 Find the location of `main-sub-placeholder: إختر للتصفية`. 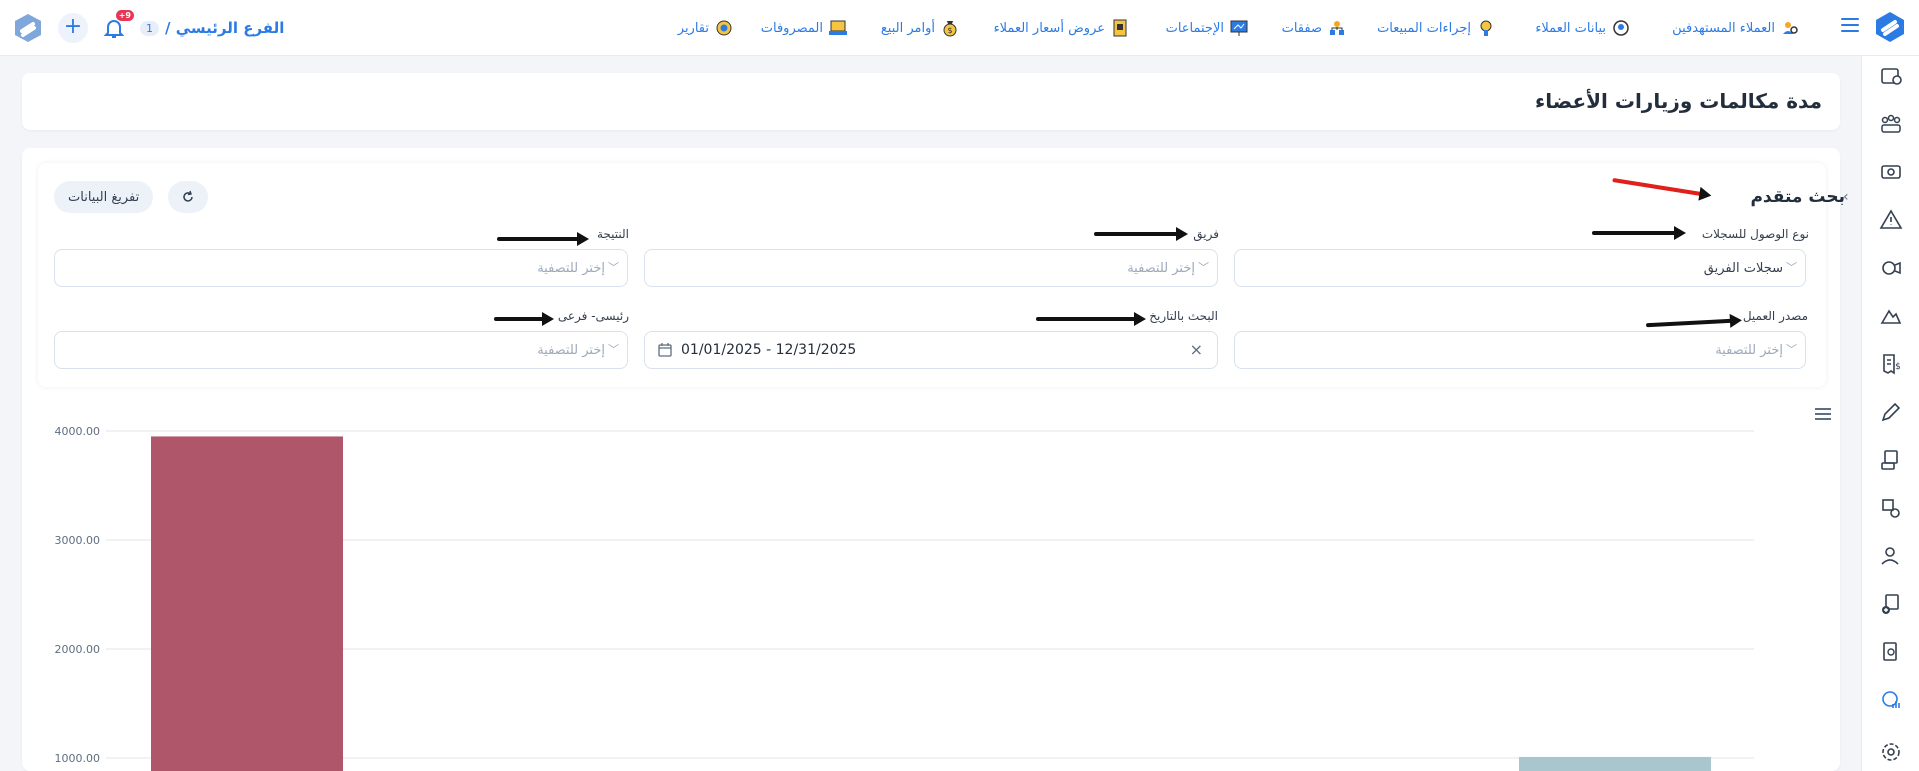

main-sub-placeholder: إختر للتصفية is located at coordinates (571, 350).